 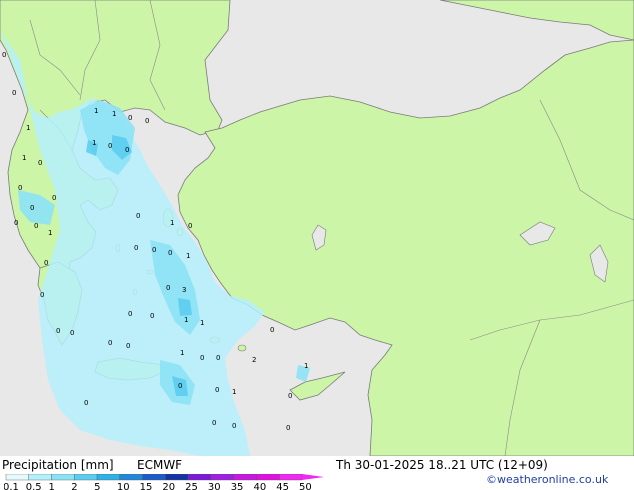 I want to click on legend-tick-label: 50, so click(x=305, y=486).